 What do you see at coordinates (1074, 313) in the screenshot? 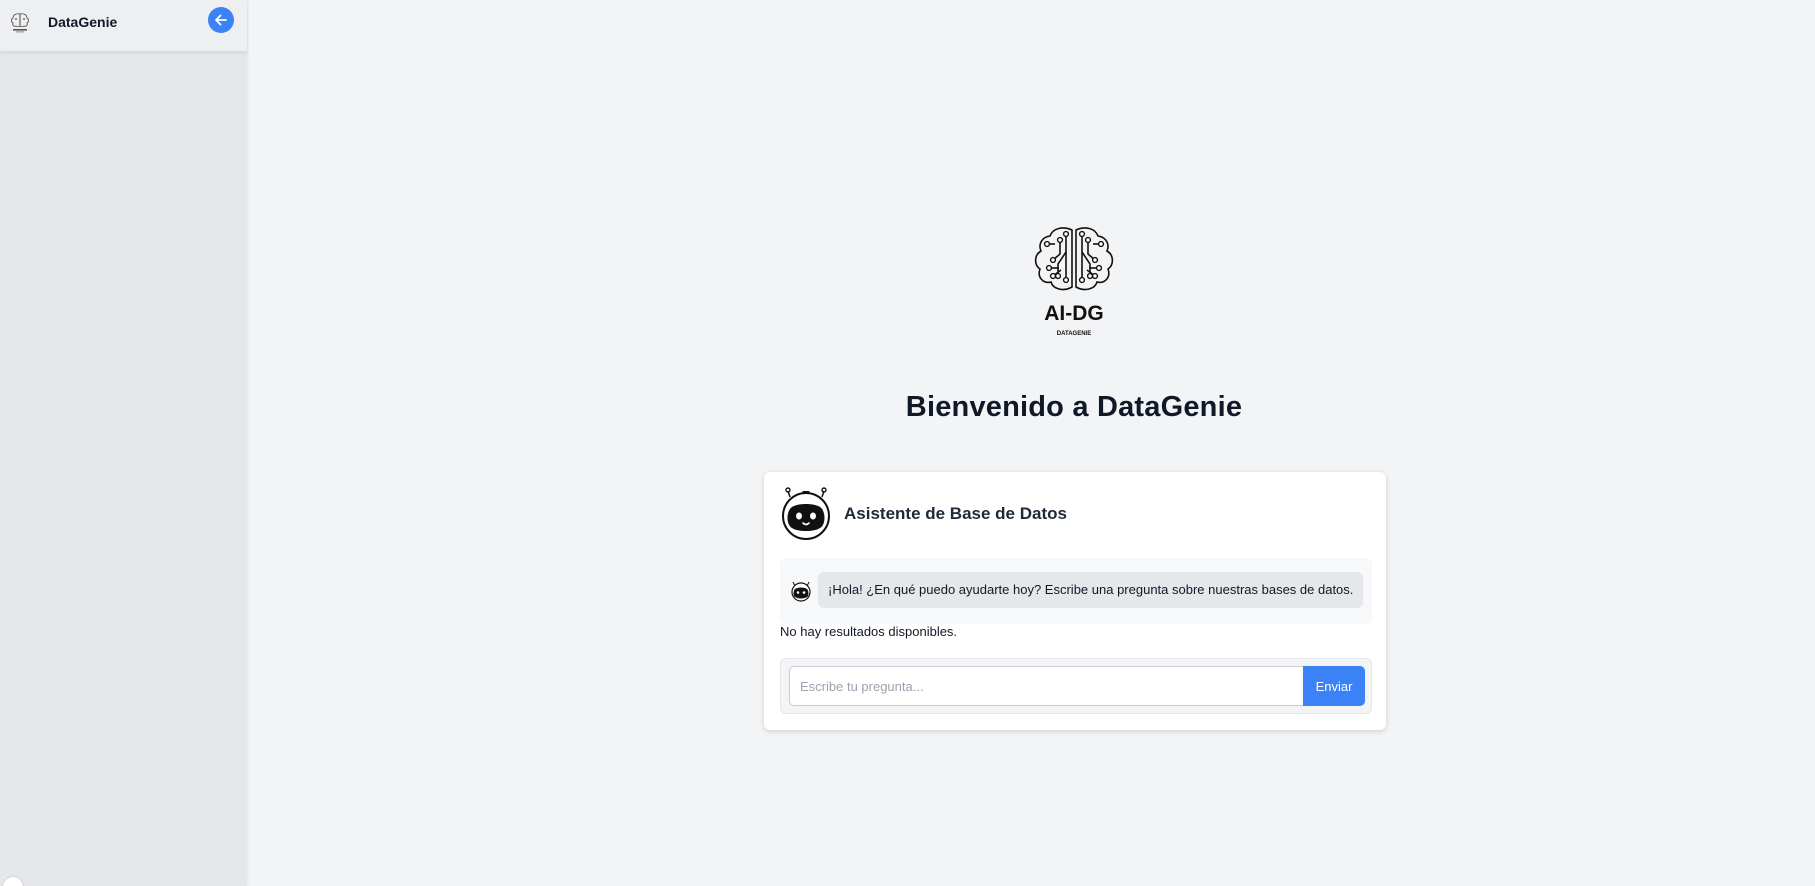
I see `logo-wordmark: AI-DG` at bounding box center [1074, 313].